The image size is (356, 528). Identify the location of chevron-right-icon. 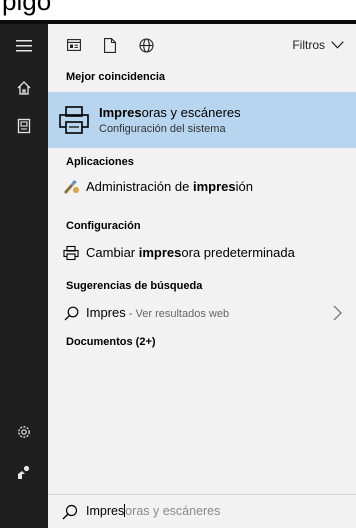
(337, 313).